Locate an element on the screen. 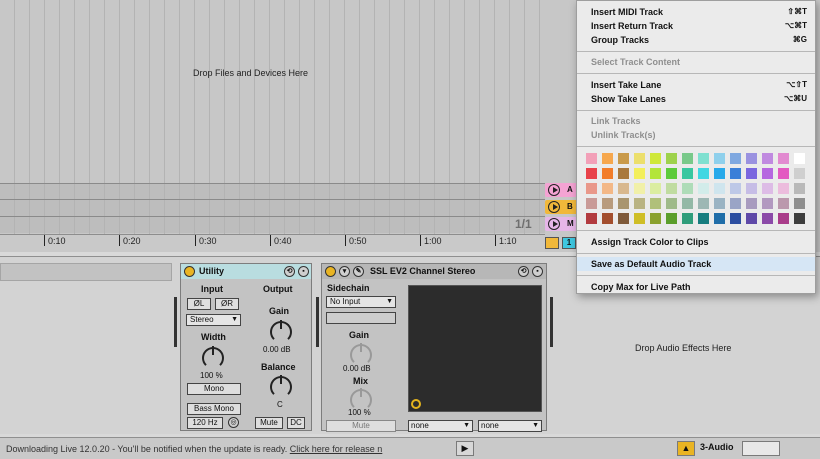 Image resolution: width=820 pixels, height=459 pixels. time-ruler: 0:10 0:20 0:30 0:40 0:50 1:00 1:10 is located at coordinates (272, 243).